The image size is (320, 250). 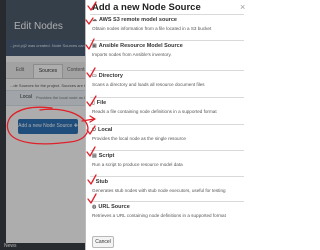 I want to click on option-name: AWS S3 remote model source, so click(x=138, y=20).